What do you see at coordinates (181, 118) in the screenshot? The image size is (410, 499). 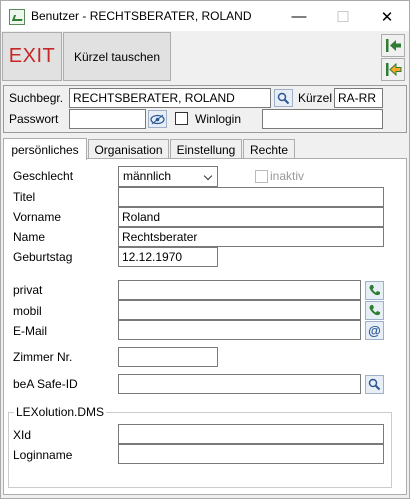 I see `winlogin-checkbox` at bounding box center [181, 118].